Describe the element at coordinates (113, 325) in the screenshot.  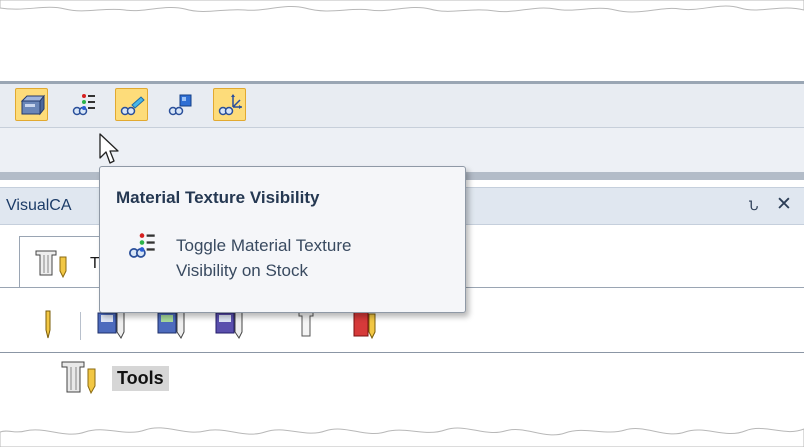
I see `save-tool-icon` at that location.